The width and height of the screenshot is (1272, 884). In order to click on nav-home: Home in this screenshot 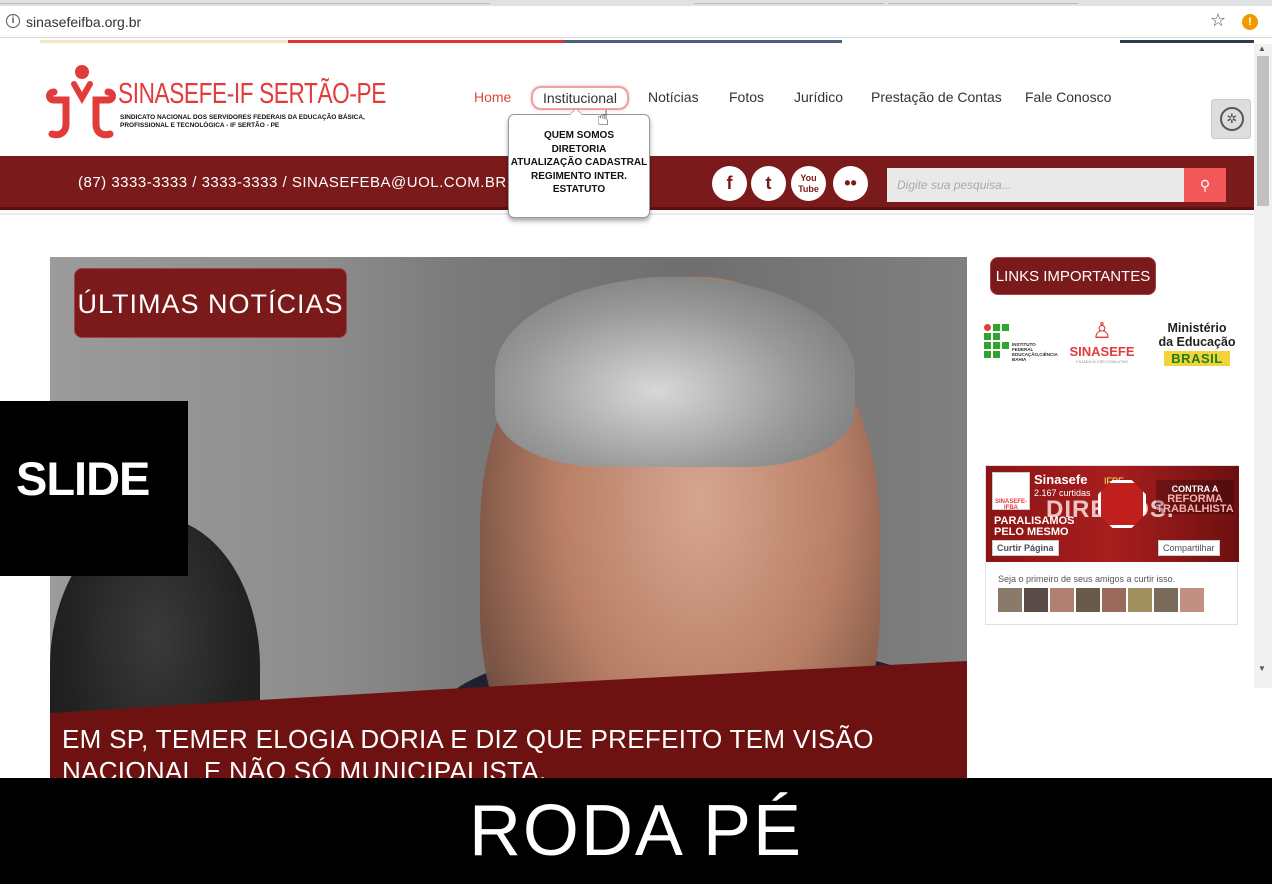, I will do `click(492, 97)`.